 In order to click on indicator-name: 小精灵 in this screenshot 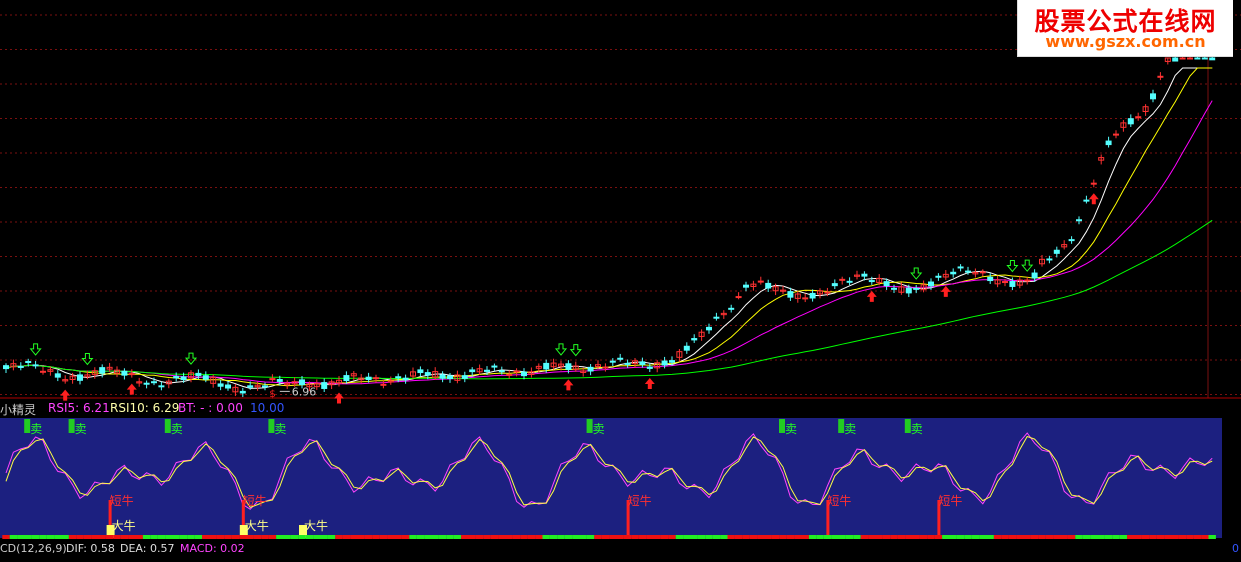, I will do `click(18, 410)`.